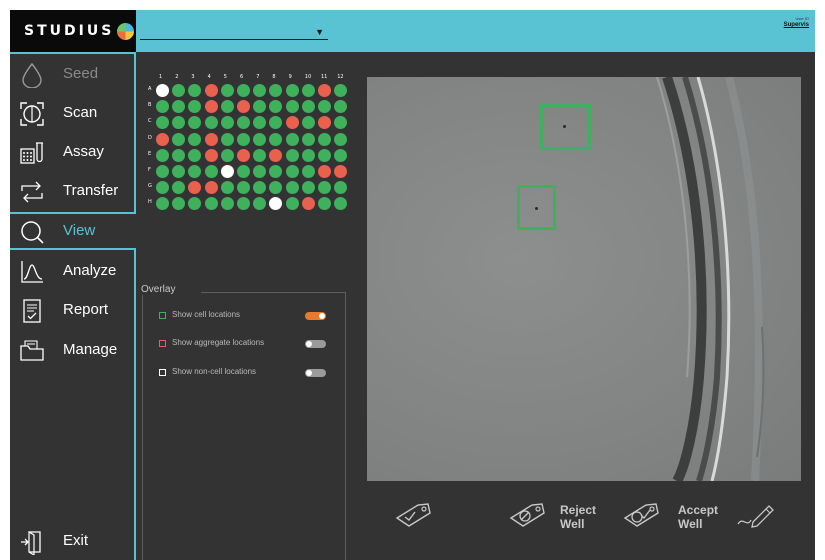  What do you see at coordinates (72, 113) in the screenshot?
I see `sidebar-item-scan: Scan` at bounding box center [72, 113].